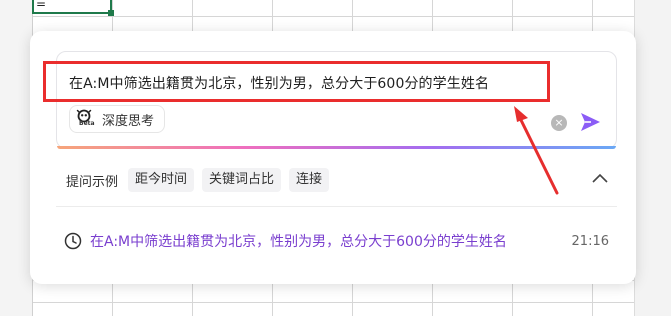 This screenshot has width=671, height=316. I want to click on example-chip: 距今时间, so click(161, 180).